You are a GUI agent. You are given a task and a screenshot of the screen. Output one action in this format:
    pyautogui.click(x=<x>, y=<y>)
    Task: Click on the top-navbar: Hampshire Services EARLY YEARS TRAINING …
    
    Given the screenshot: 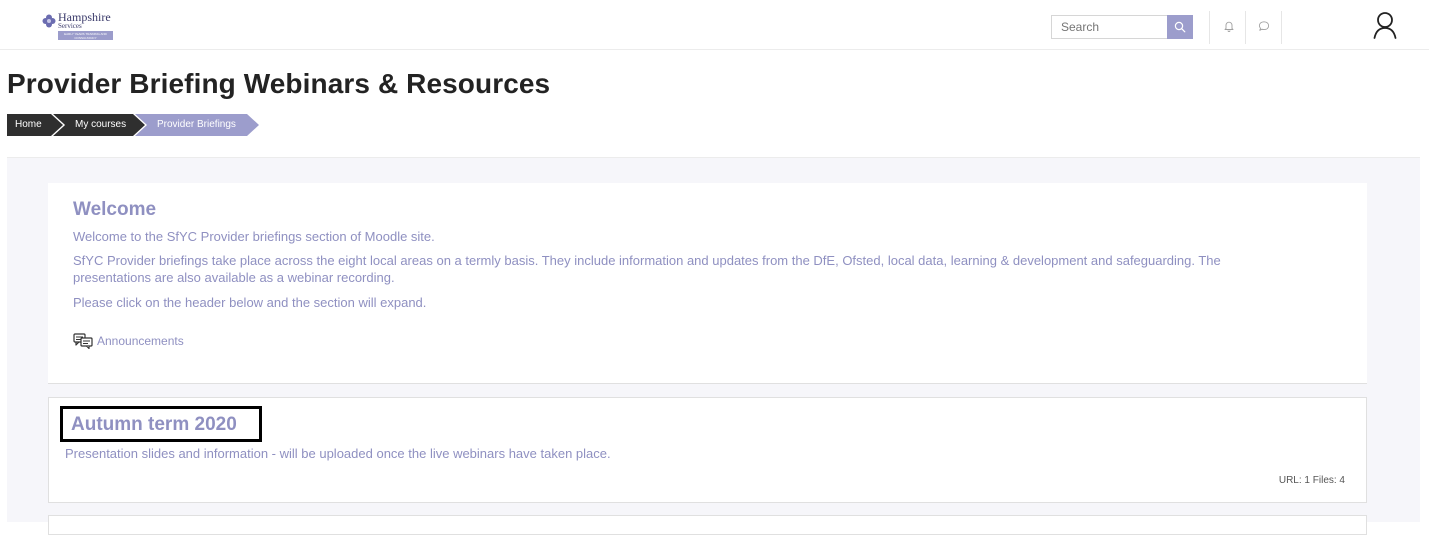 What is the action you would take?
    pyautogui.click(x=714, y=25)
    